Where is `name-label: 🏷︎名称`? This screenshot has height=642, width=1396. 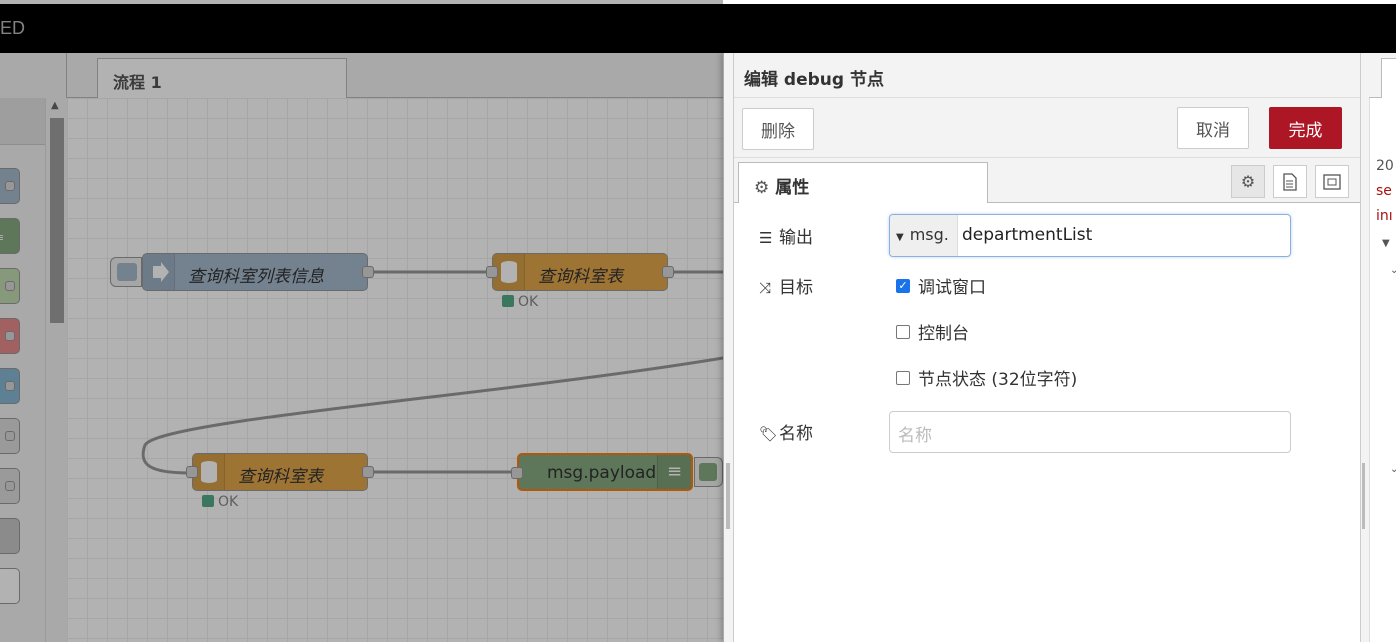
name-label: 🏷︎名称 is located at coordinates (786, 434).